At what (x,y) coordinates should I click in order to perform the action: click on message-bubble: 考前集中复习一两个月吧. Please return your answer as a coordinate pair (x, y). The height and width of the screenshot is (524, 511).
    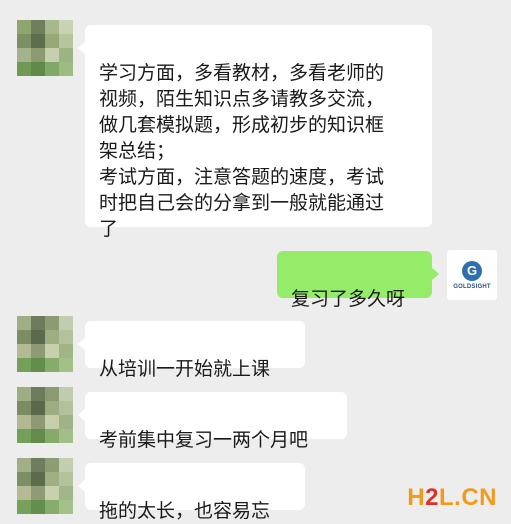
    Looking at the image, I should click on (212, 421).